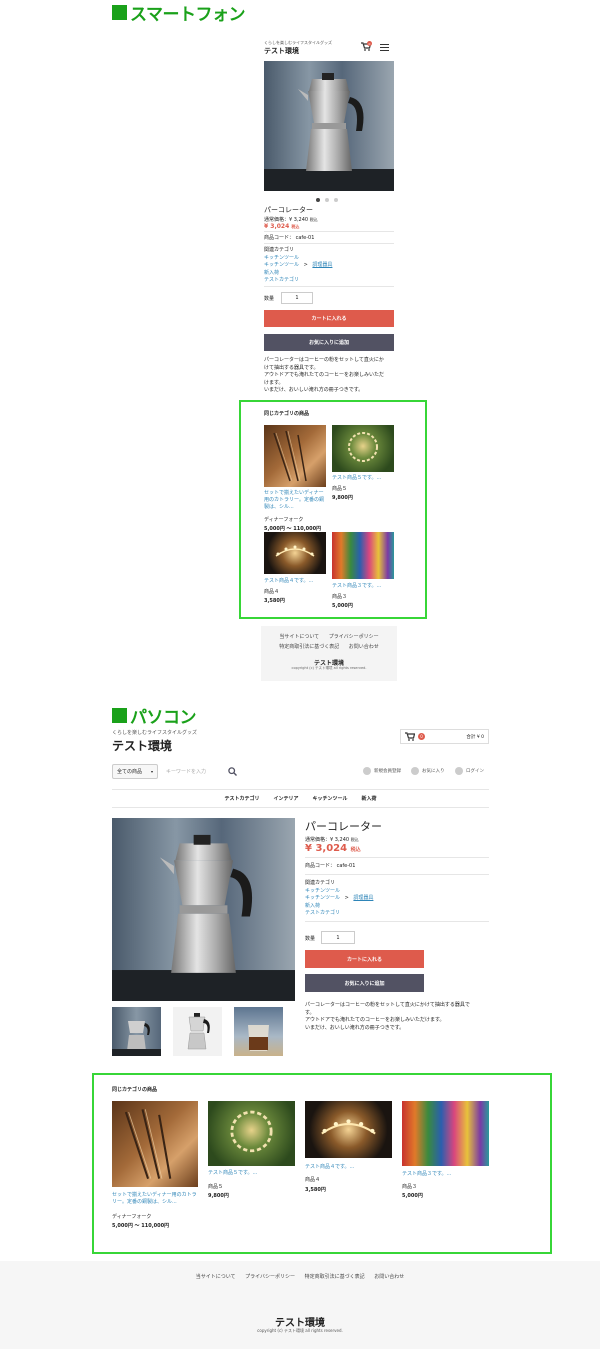 Image resolution: width=600 pixels, height=1349 pixels. What do you see at coordinates (241, 798) in the screenshot?
I see `nav-item: テストカテゴリ` at bounding box center [241, 798].